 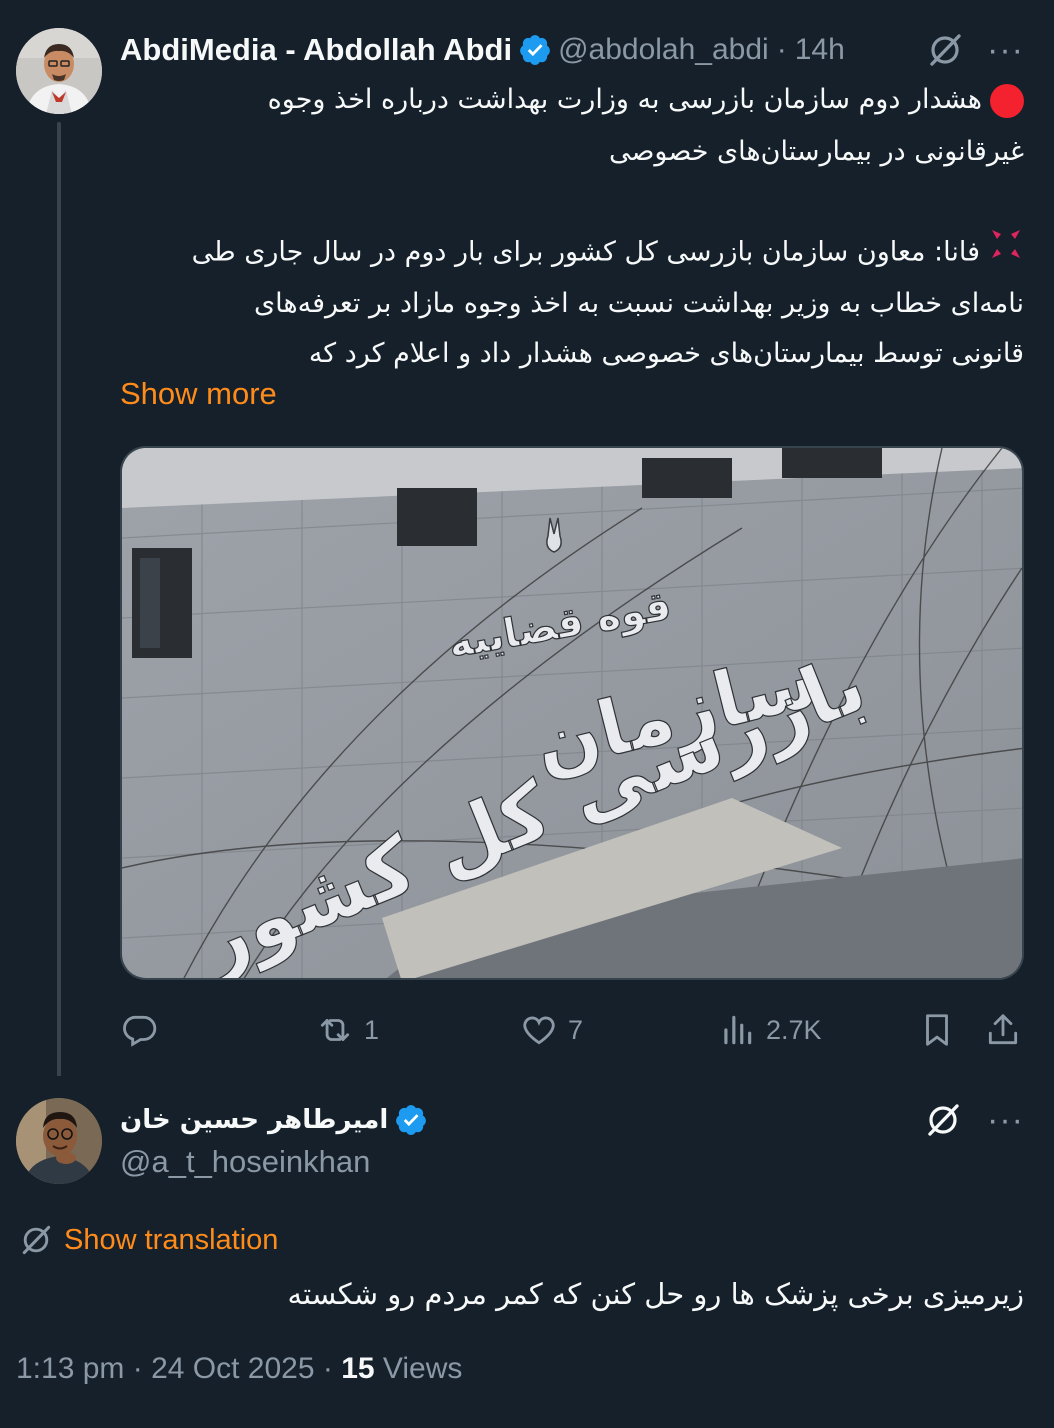 I want to click on bookmark-button, so click(x=937, y=1030).